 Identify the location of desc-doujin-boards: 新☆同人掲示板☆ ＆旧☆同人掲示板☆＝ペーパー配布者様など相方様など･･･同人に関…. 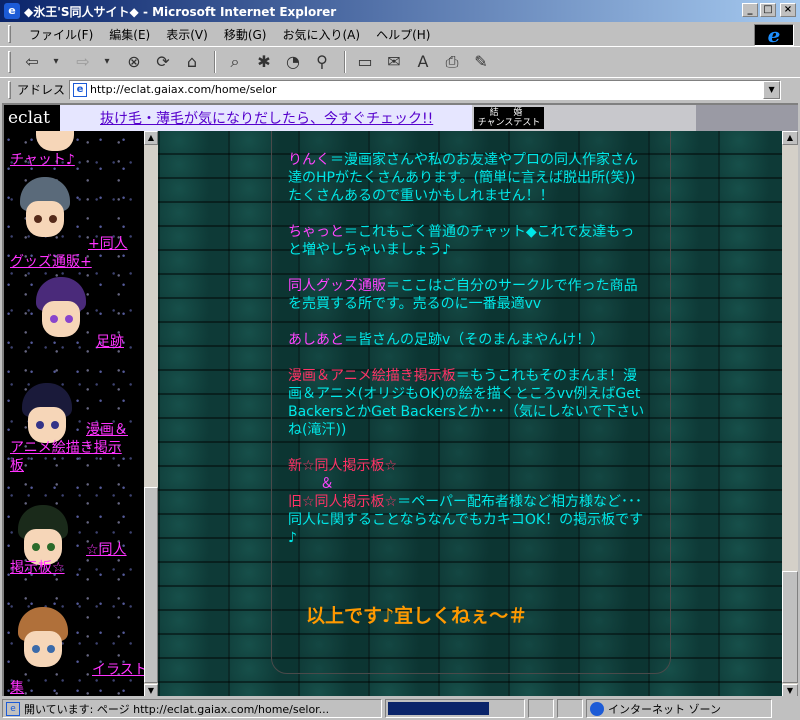
(468, 502).